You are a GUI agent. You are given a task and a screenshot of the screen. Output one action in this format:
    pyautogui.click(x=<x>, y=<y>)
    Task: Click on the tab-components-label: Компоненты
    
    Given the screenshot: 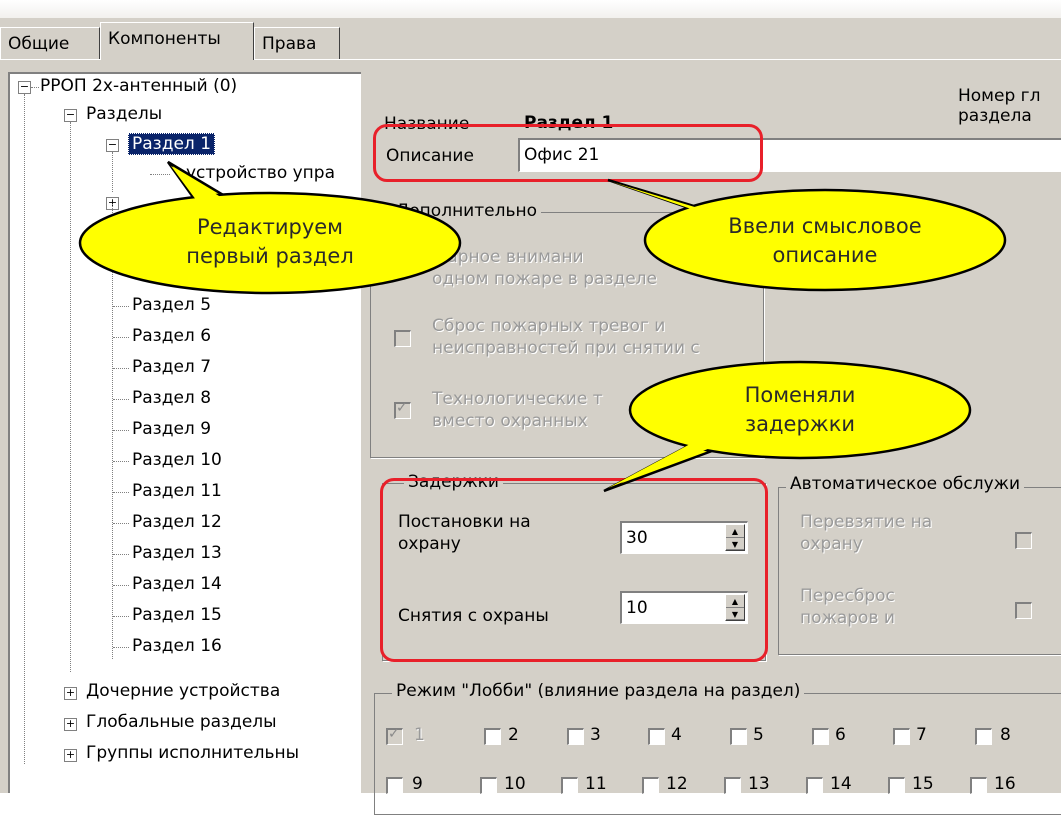 What is the action you would take?
    pyautogui.click(x=164, y=39)
    